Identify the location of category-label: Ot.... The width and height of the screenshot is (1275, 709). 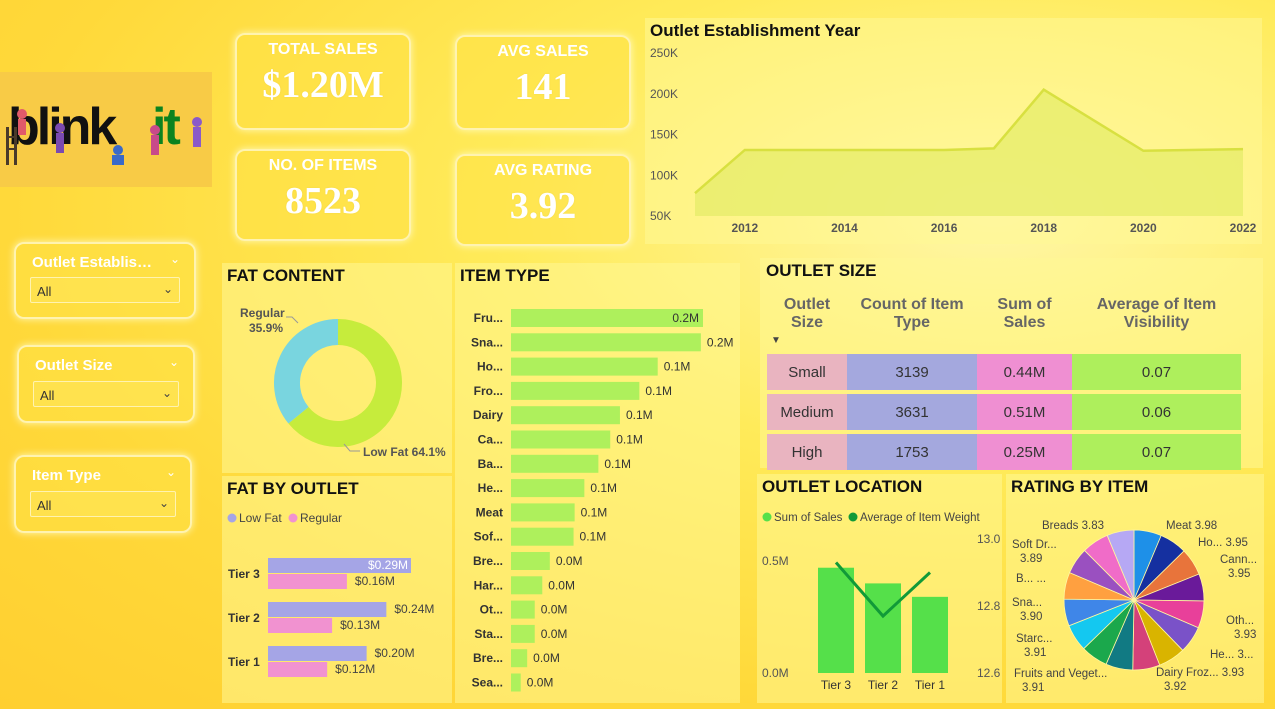
(491, 610).